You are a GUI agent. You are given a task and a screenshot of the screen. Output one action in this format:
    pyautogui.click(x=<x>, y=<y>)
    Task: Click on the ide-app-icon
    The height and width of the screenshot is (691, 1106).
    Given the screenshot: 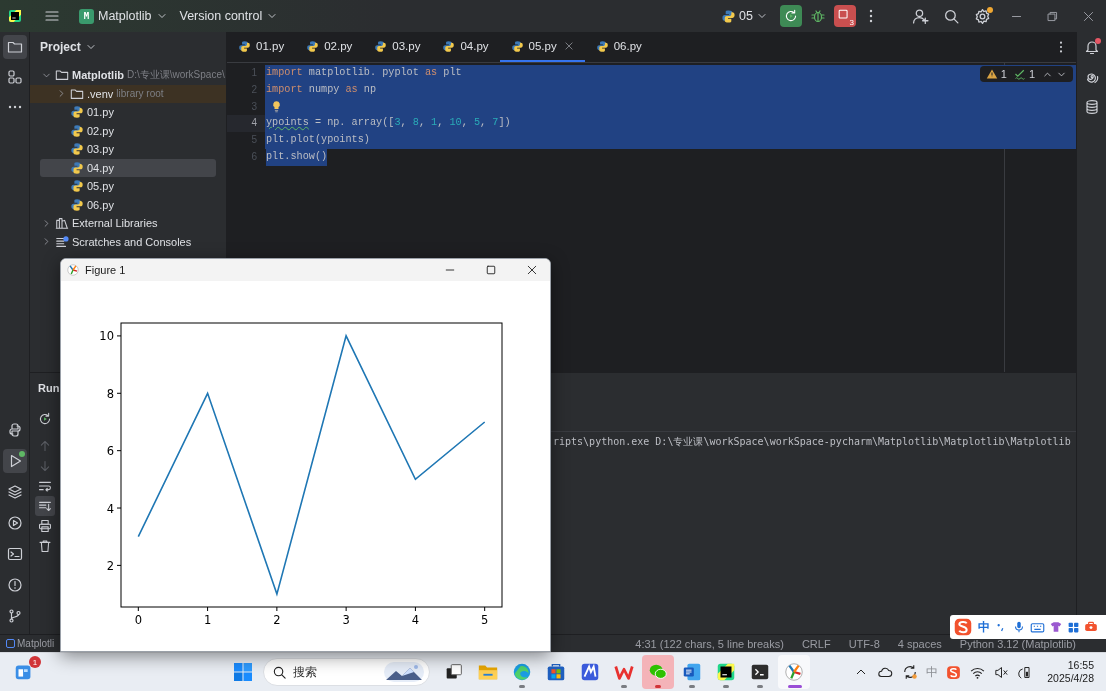 What is the action you would take?
    pyautogui.click(x=726, y=672)
    